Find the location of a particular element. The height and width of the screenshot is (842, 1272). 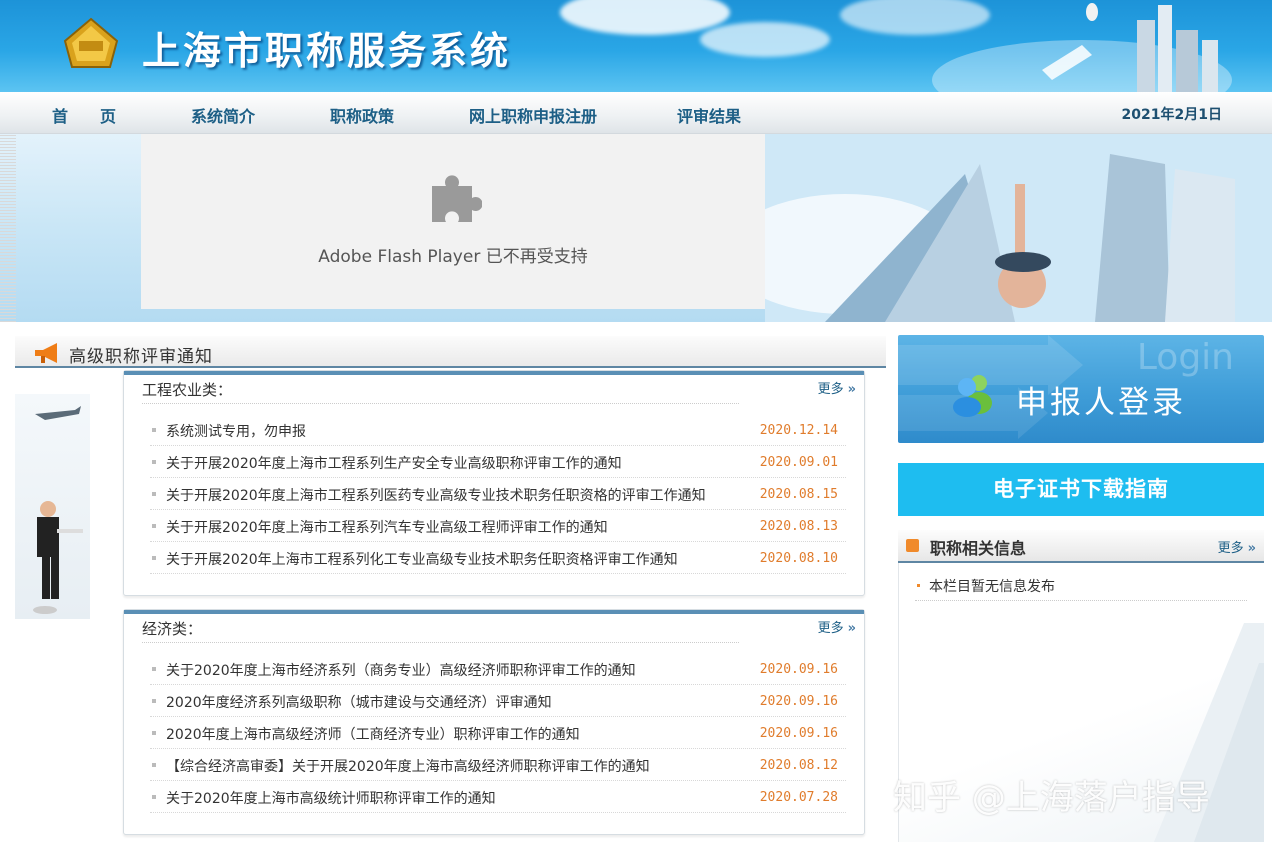

notice-date: 2020.08.15 is located at coordinates (798, 494).